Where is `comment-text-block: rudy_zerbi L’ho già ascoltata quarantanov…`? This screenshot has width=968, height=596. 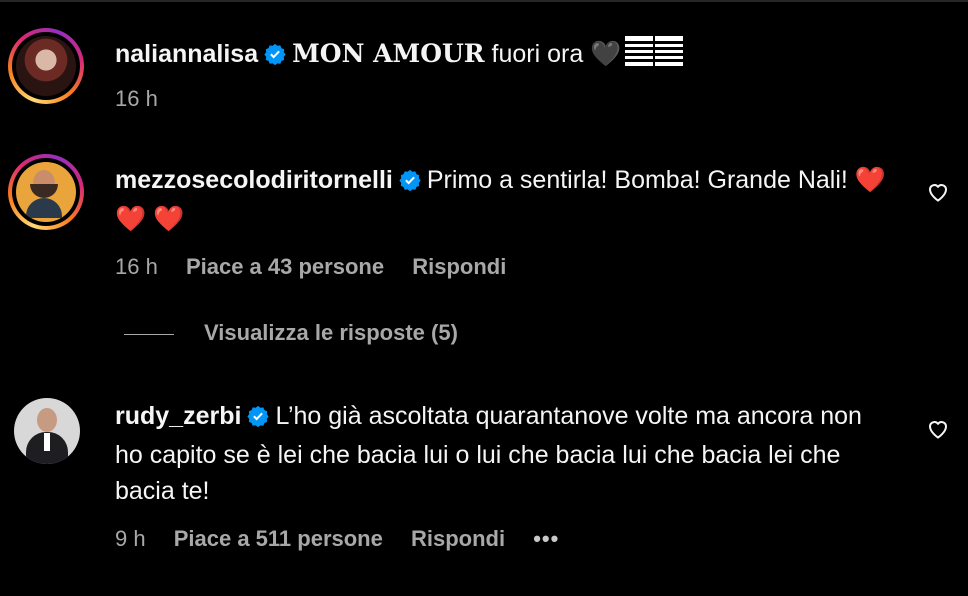 comment-text-block: rudy_zerbi L’ho già ascoltata quarantanov… is located at coordinates (502, 453).